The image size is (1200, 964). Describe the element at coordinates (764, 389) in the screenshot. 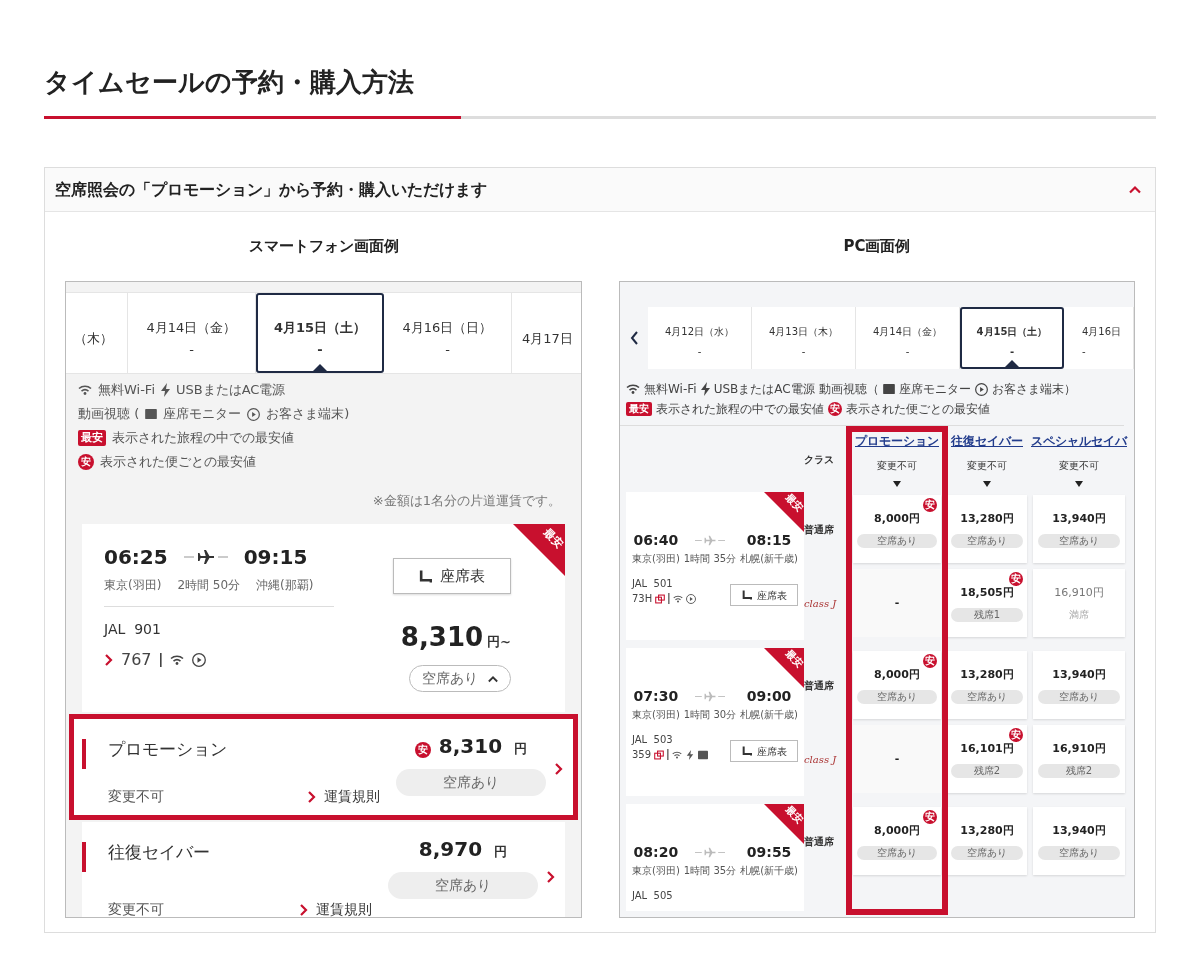

I see `legend-text: USBまたはAC電源` at that location.